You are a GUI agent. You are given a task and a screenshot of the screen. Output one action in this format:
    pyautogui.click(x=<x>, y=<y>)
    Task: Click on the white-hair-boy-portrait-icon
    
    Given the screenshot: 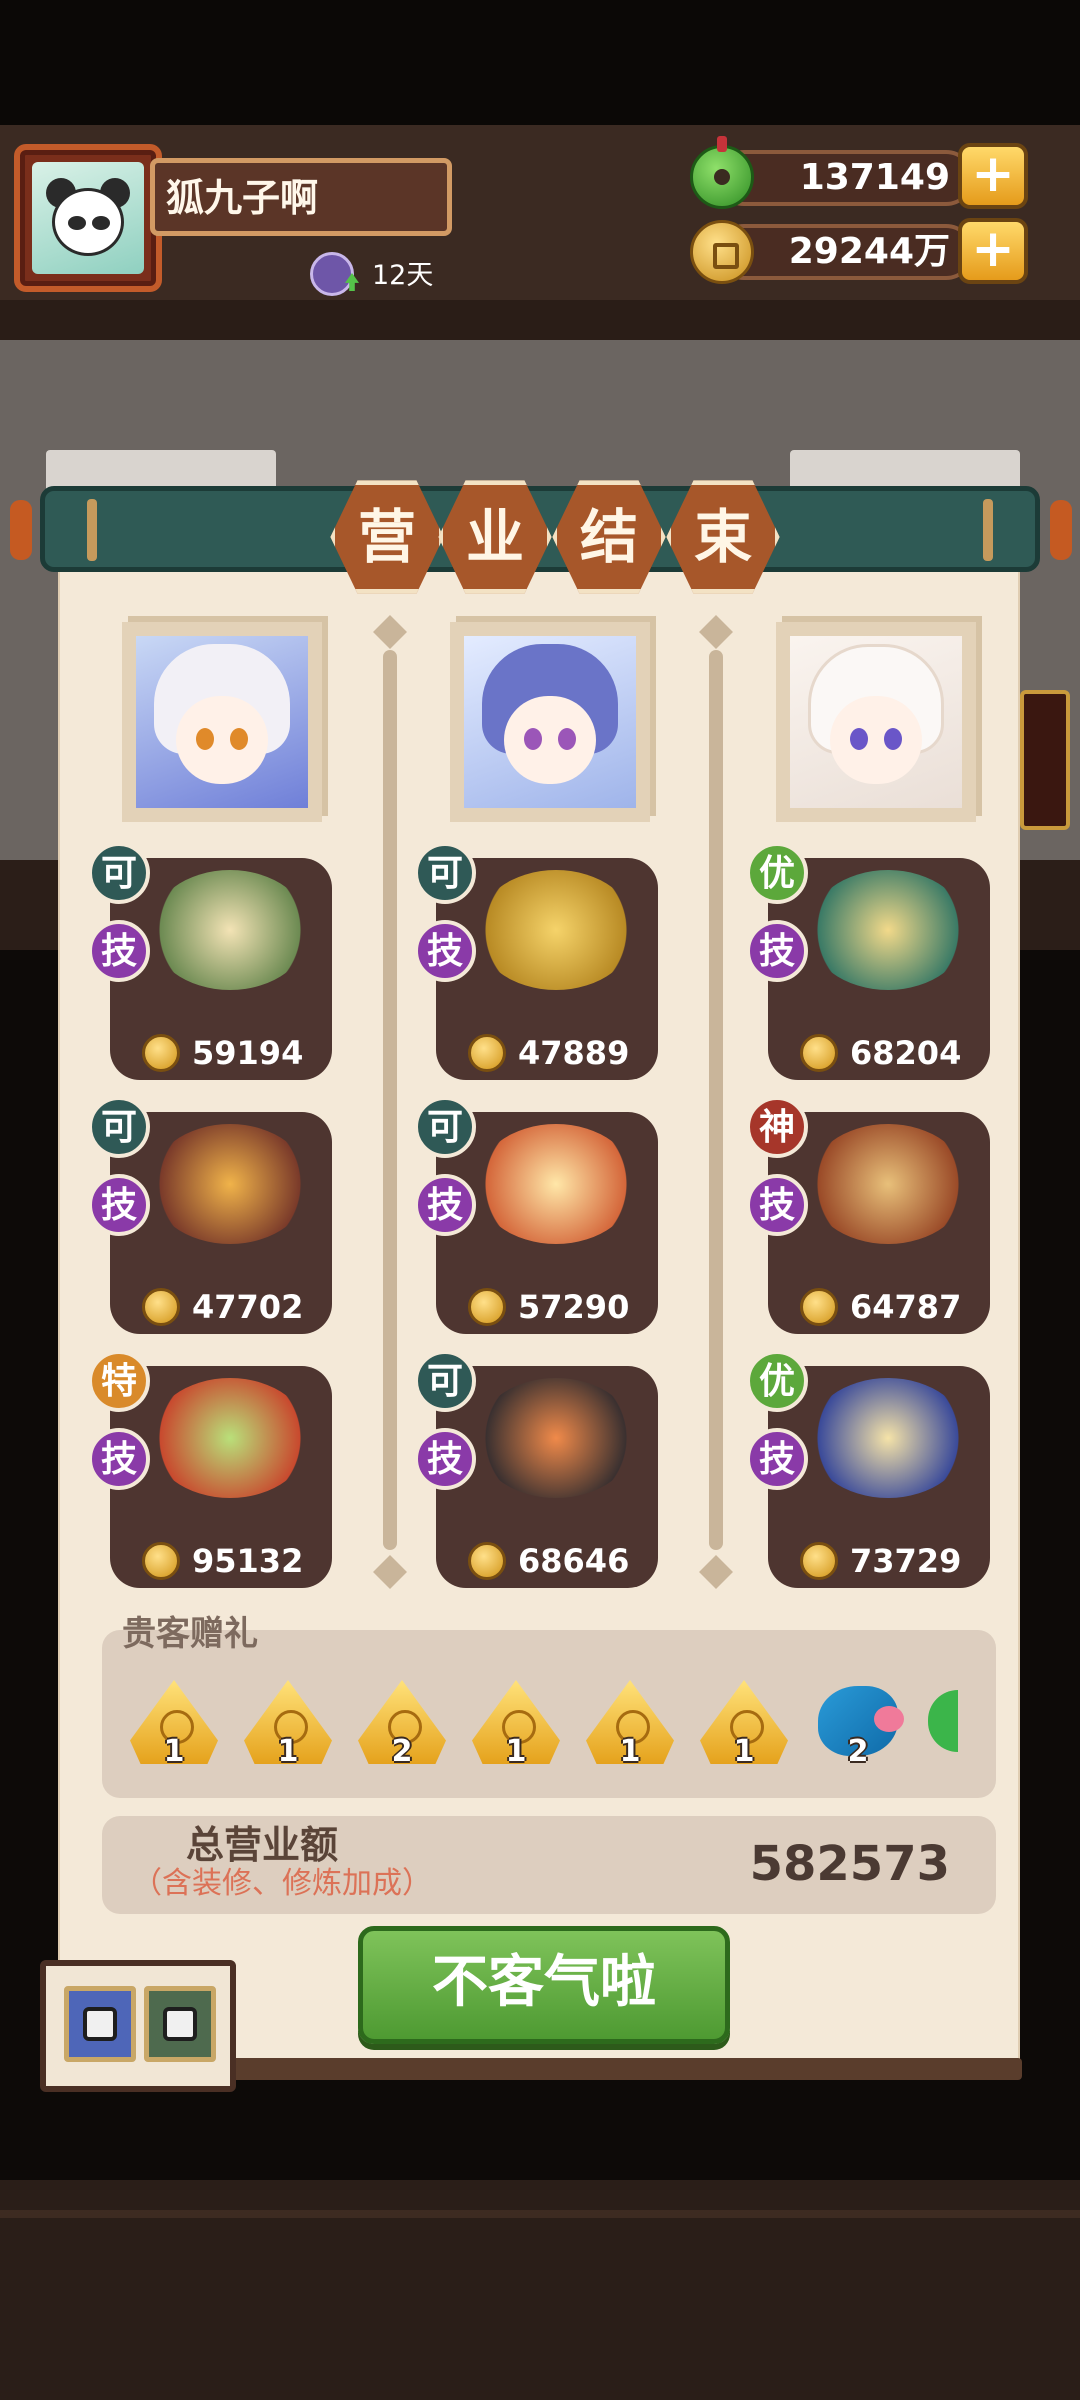 What is the action you would take?
    pyautogui.click(x=222, y=722)
    